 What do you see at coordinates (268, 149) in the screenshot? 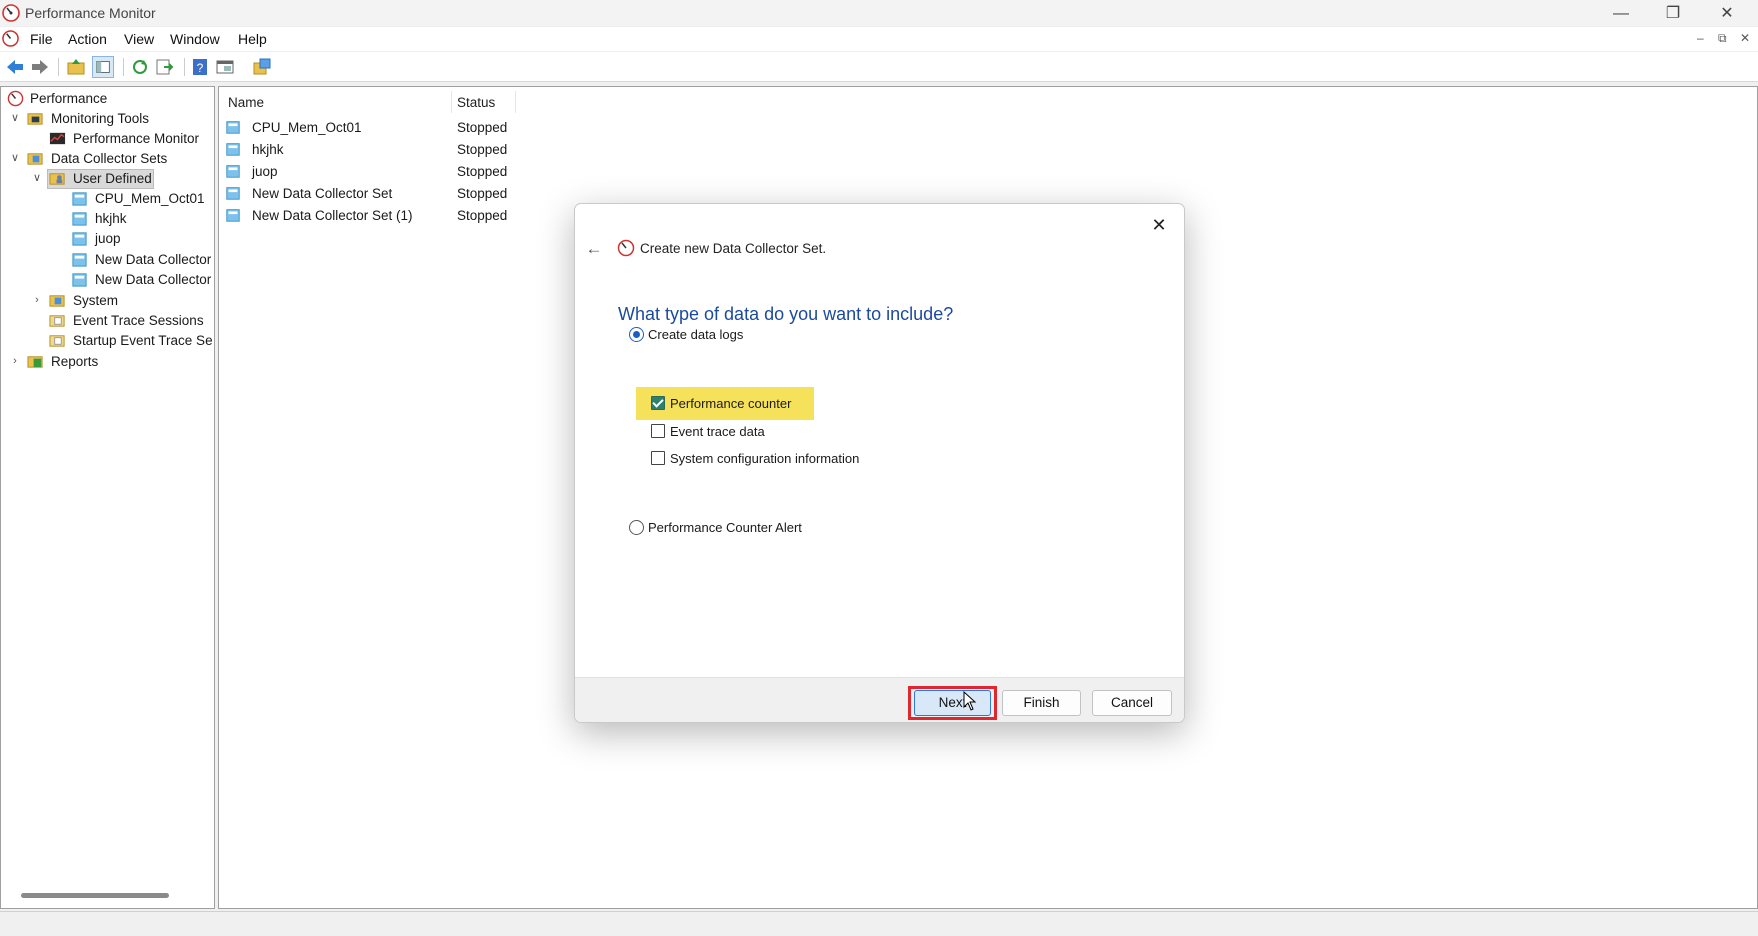
I see `row-name: hkjhk` at bounding box center [268, 149].